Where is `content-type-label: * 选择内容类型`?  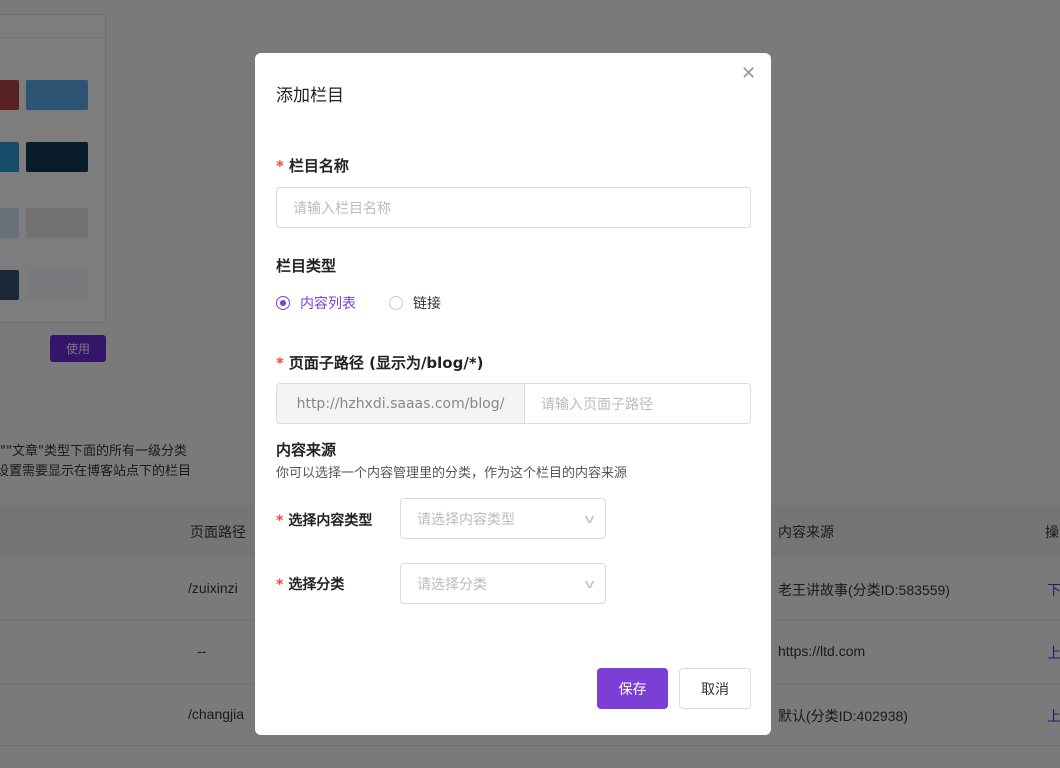 content-type-label: * 选择内容类型 is located at coordinates (324, 520).